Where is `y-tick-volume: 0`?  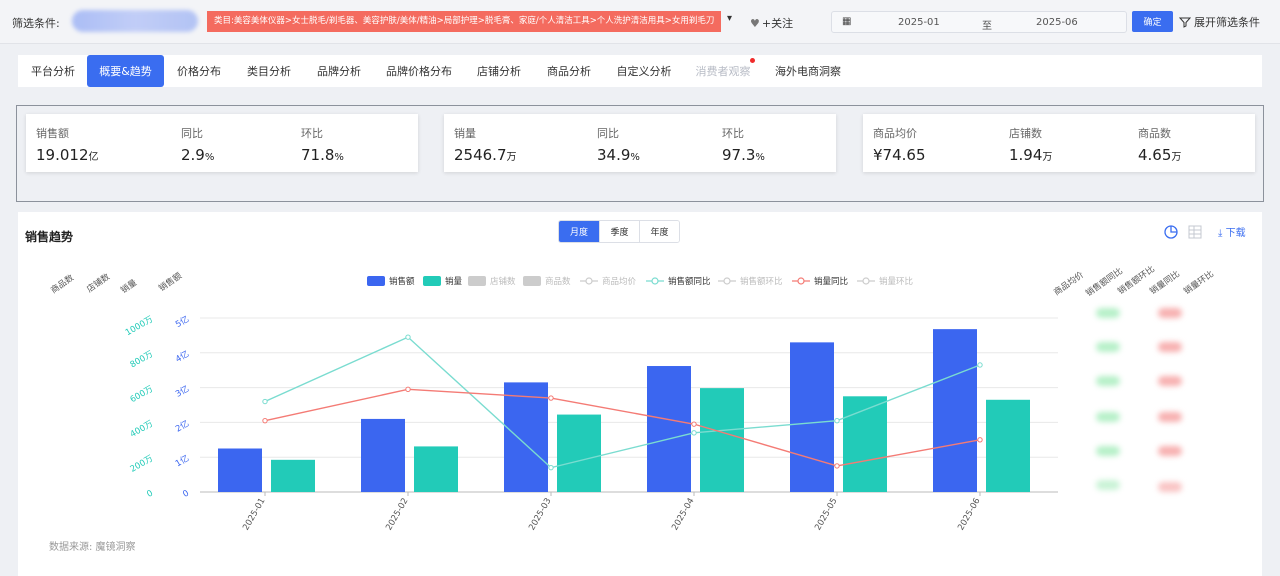 y-tick-volume: 0 is located at coordinates (150, 494).